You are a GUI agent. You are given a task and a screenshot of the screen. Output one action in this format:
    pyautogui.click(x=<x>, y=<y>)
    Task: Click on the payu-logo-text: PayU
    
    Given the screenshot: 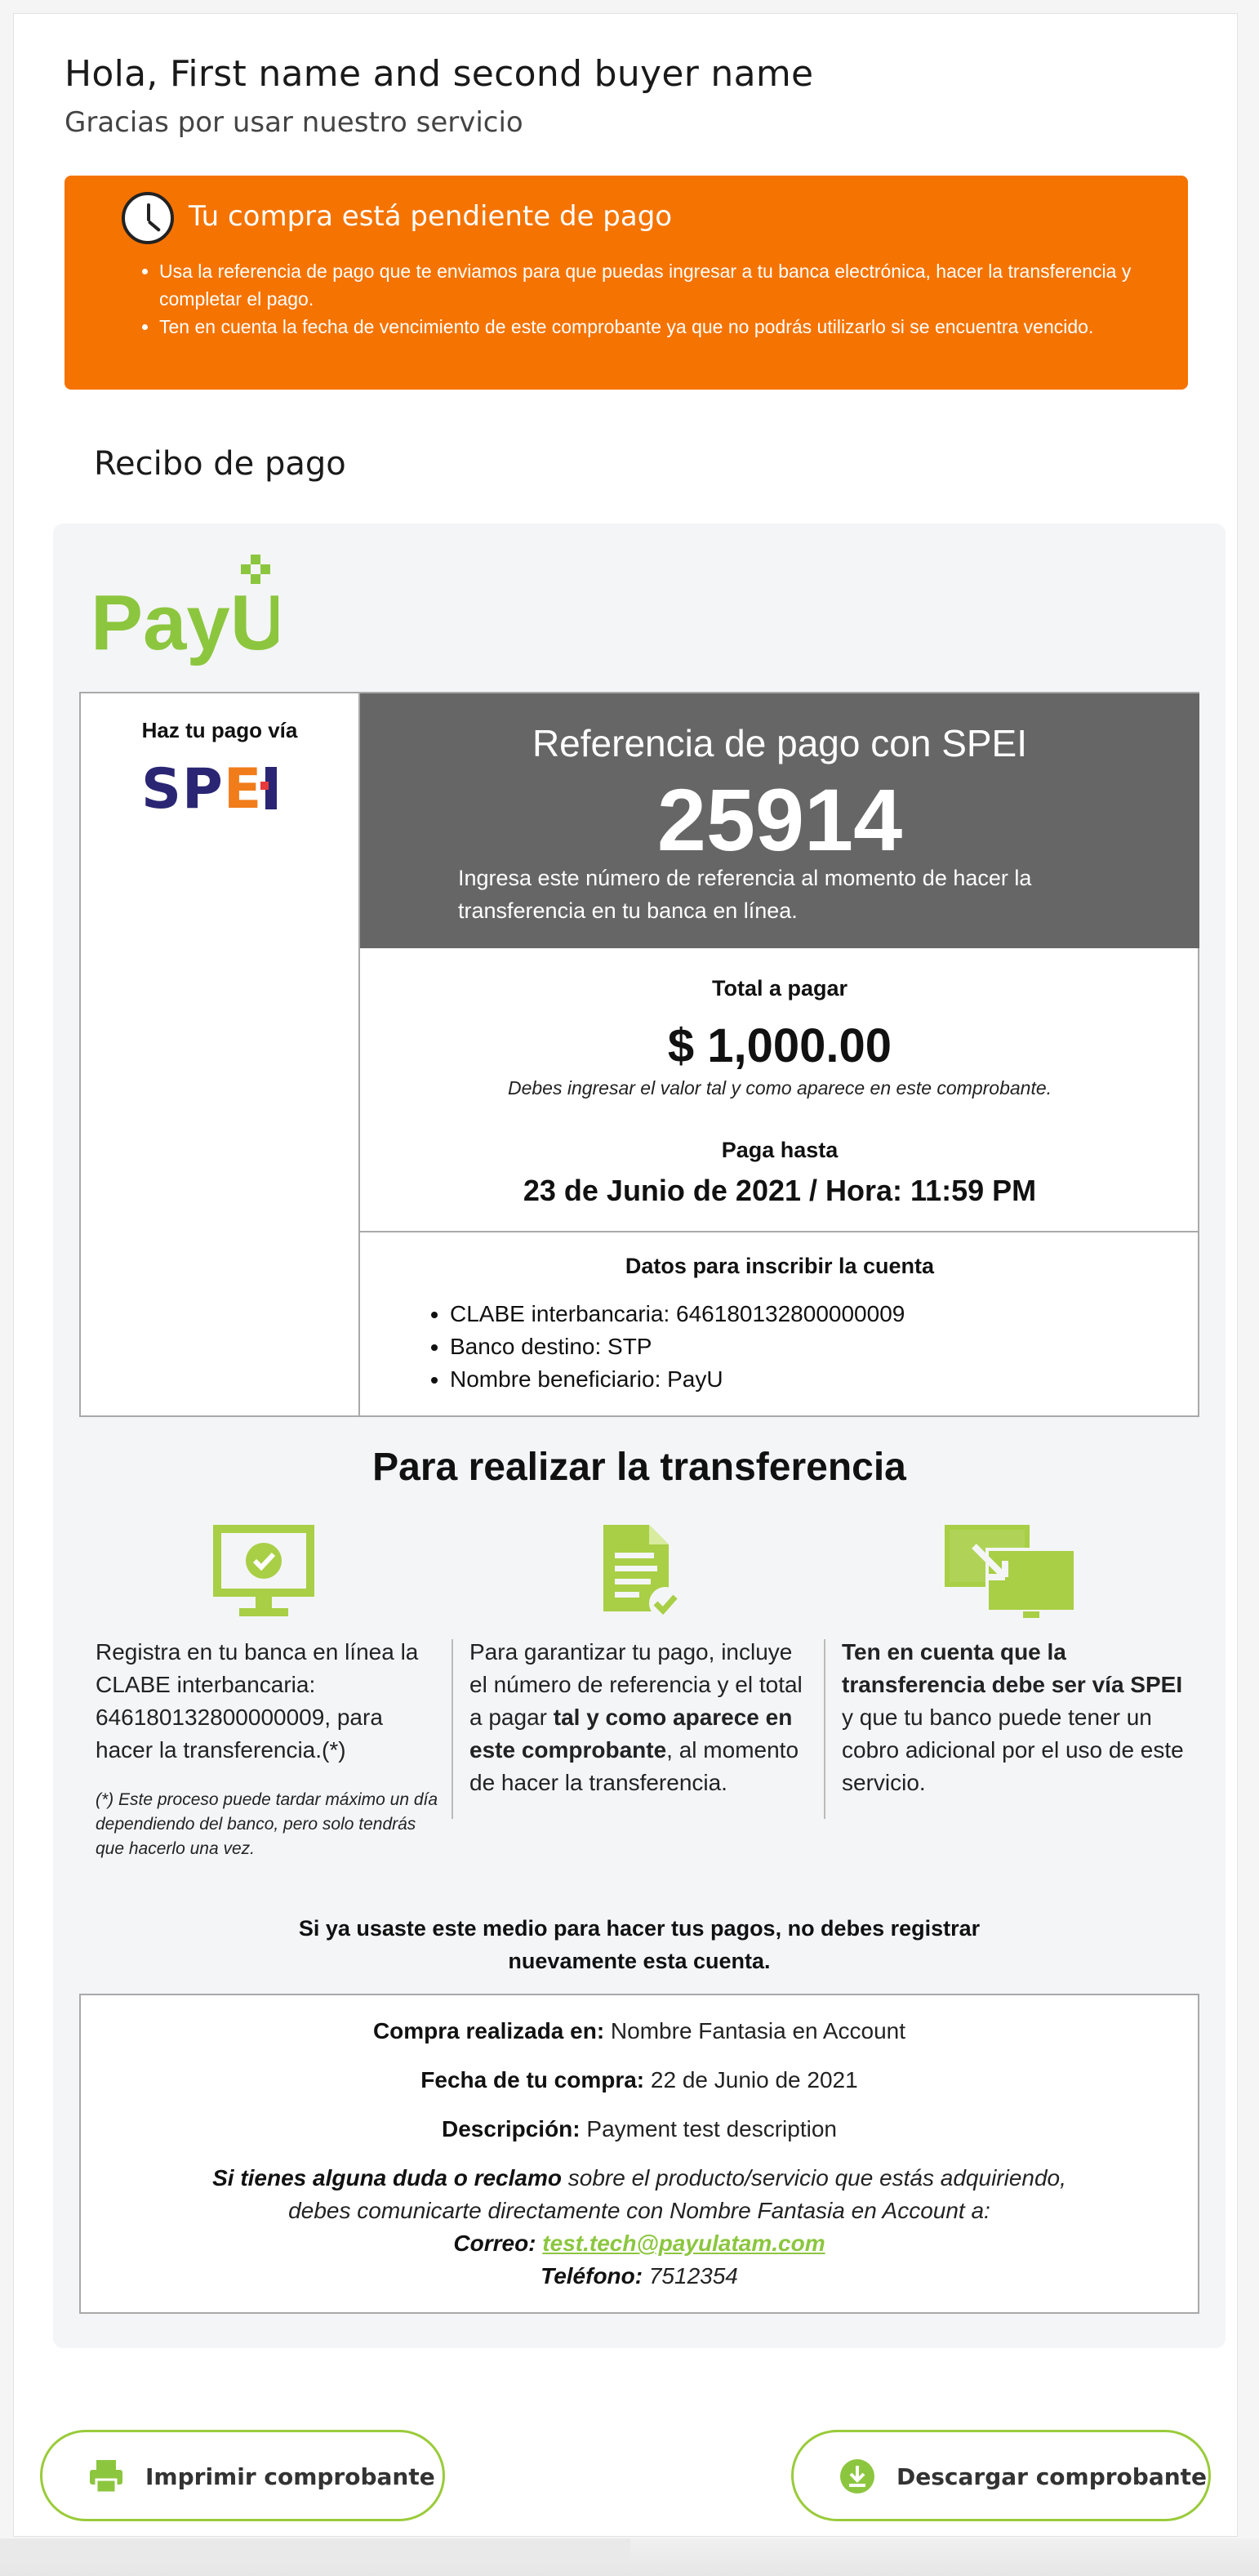 What is the action you would take?
    pyautogui.click(x=184, y=622)
    